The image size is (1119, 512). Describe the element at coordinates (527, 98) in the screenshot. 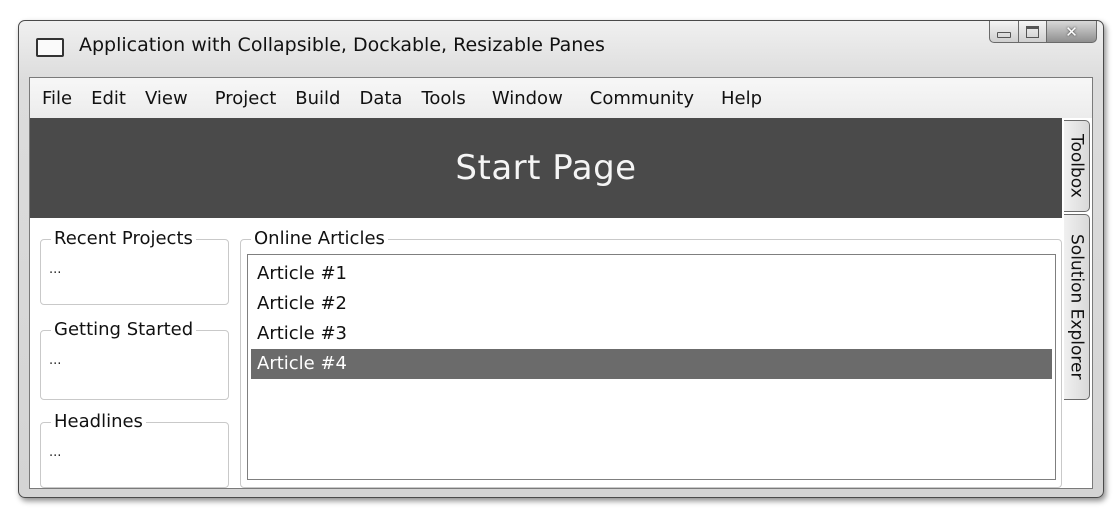

I see `menu-window: Window` at that location.